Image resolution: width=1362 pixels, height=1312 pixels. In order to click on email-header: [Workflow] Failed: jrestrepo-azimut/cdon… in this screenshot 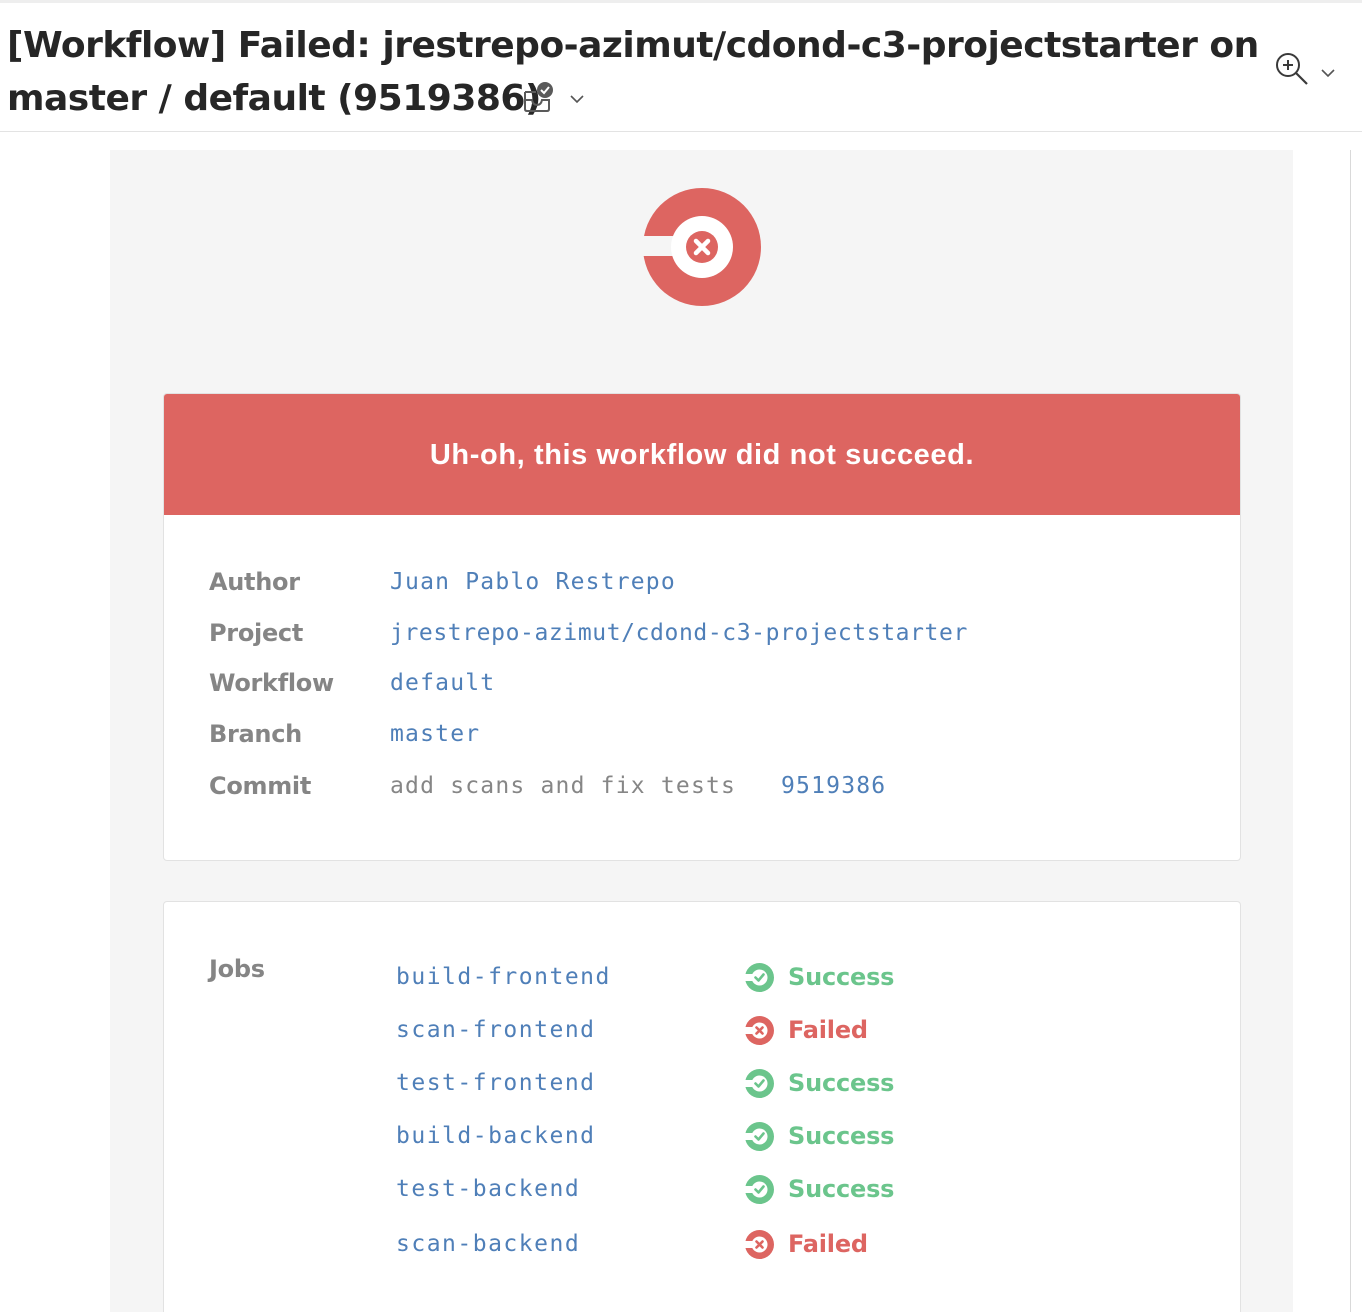, I will do `click(681, 67)`.